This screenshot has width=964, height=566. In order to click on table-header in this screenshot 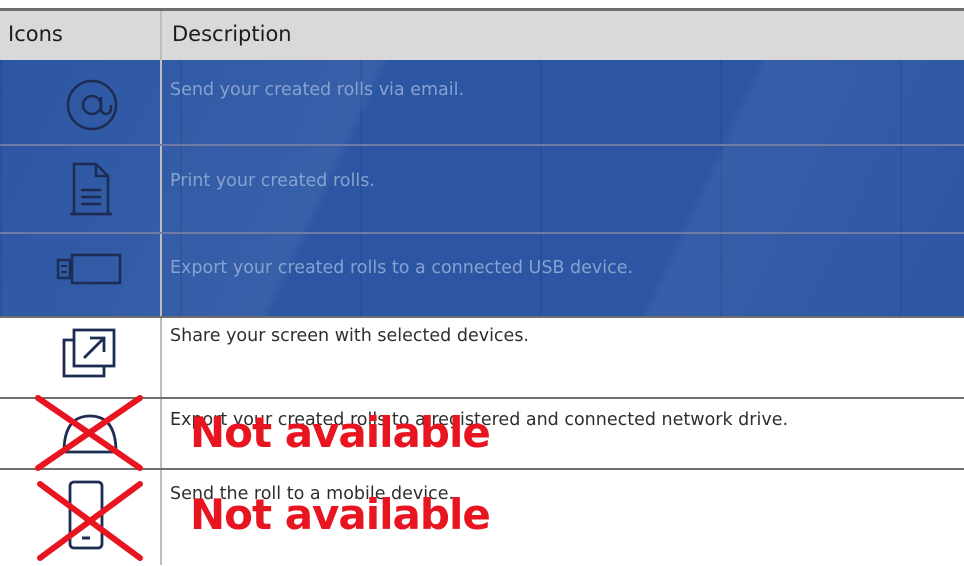, I will do `click(482, 35)`.